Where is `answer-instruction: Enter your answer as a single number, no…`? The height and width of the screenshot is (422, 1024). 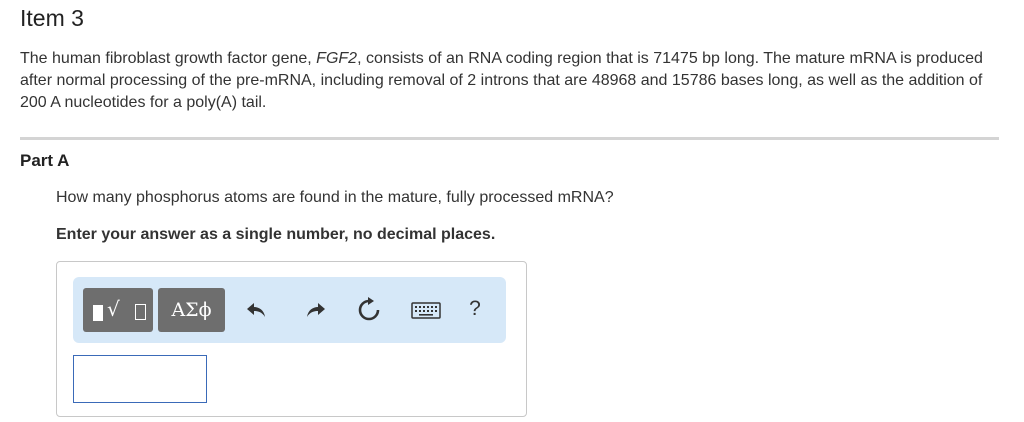
answer-instruction: Enter your answer as a single number, no… is located at coordinates (276, 234).